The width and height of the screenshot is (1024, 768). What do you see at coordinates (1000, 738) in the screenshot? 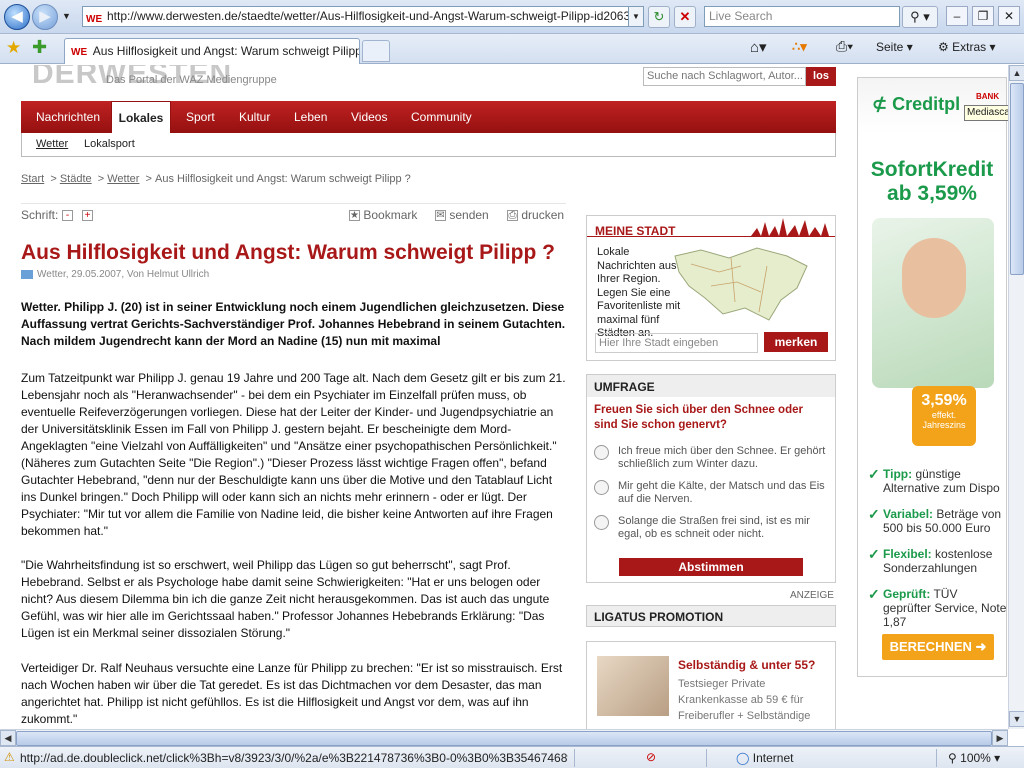
I see `scroll-right-icon: ▶` at bounding box center [1000, 738].